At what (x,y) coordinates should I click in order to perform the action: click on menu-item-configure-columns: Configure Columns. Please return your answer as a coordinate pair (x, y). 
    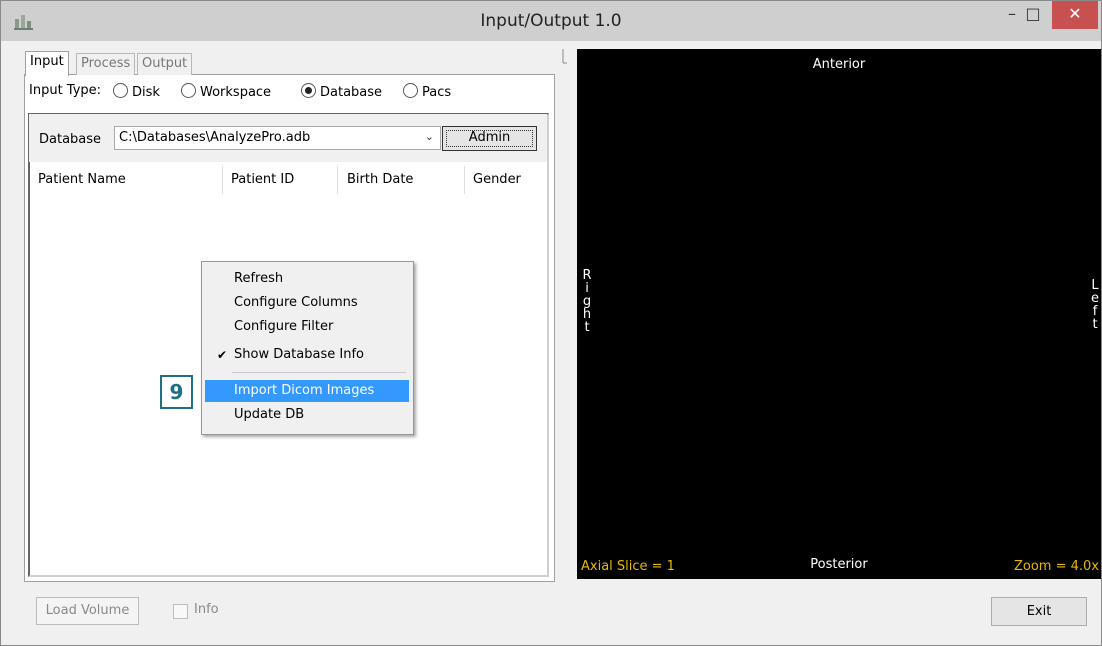
    Looking at the image, I should click on (307, 303).